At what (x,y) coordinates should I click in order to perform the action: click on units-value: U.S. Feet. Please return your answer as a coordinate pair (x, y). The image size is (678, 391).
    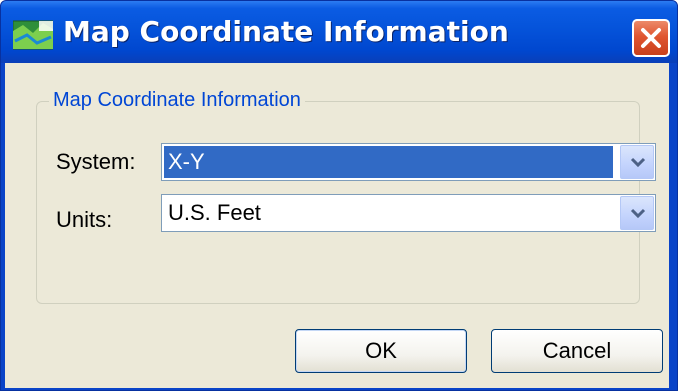
    Looking at the image, I should click on (214, 212).